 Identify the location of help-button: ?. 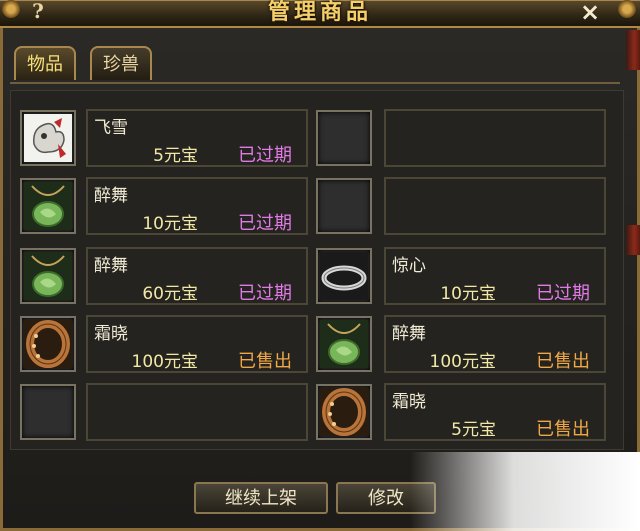
(38, 11).